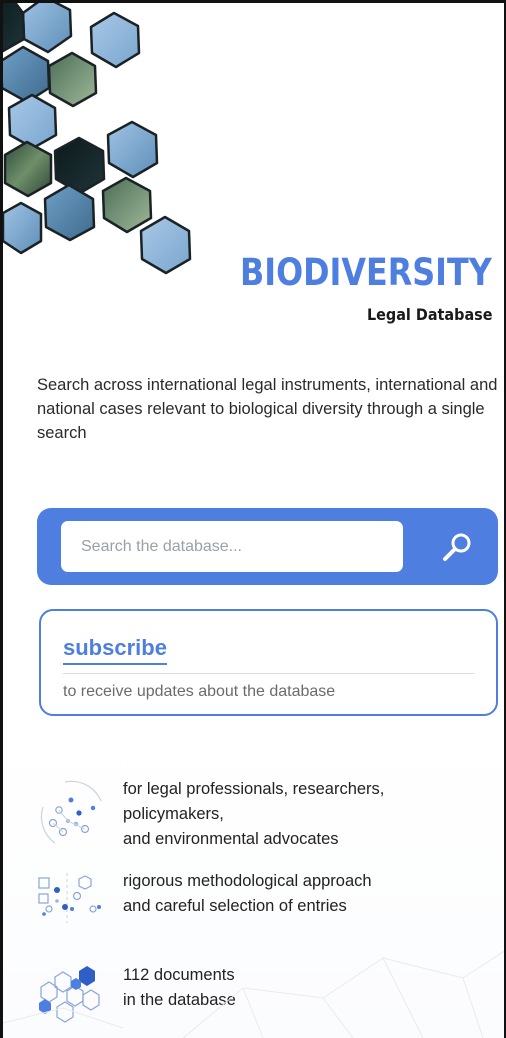  I want to click on brand-subtitle: Legal Database, so click(429, 314).